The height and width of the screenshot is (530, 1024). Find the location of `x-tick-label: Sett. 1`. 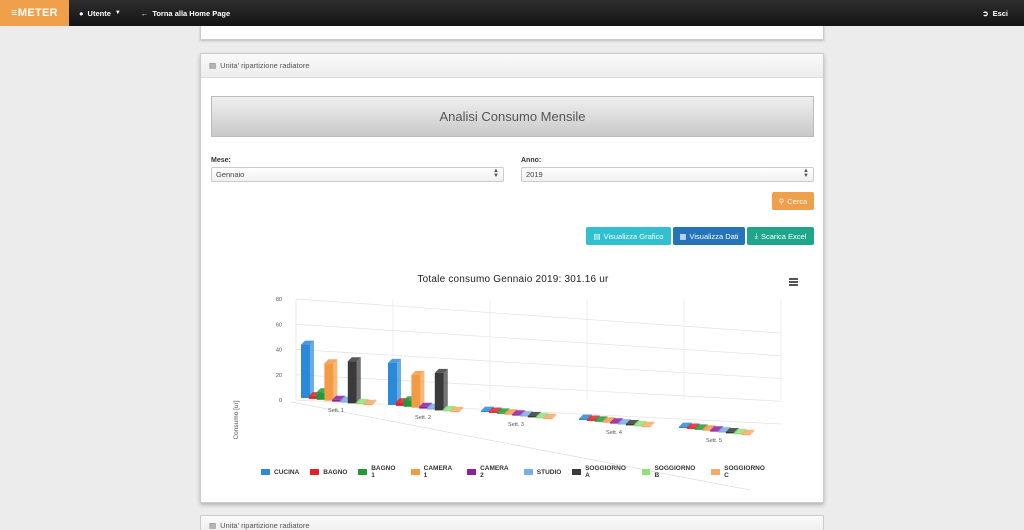

x-tick-label: Sett. 1 is located at coordinates (336, 411).